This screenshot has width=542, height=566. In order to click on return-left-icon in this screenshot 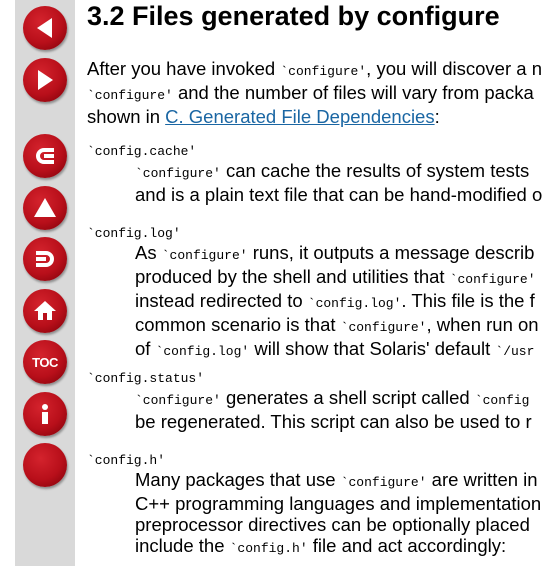, I will do `click(45, 156)`.